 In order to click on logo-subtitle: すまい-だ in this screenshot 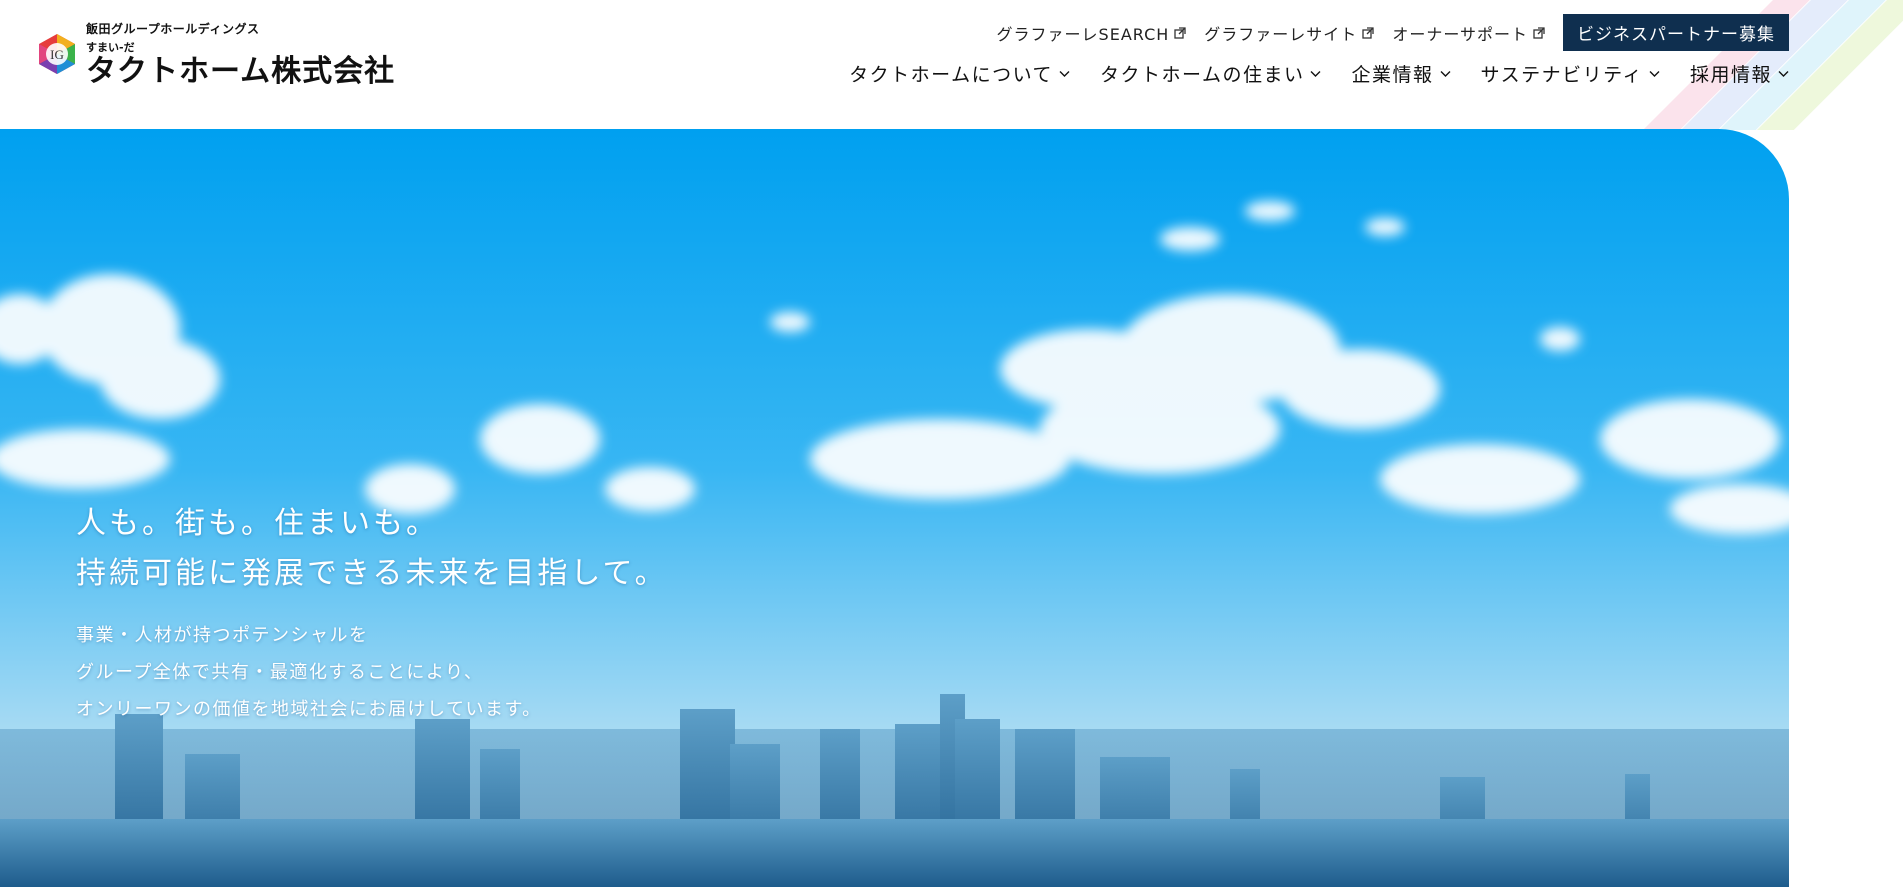, I will do `click(110, 47)`.